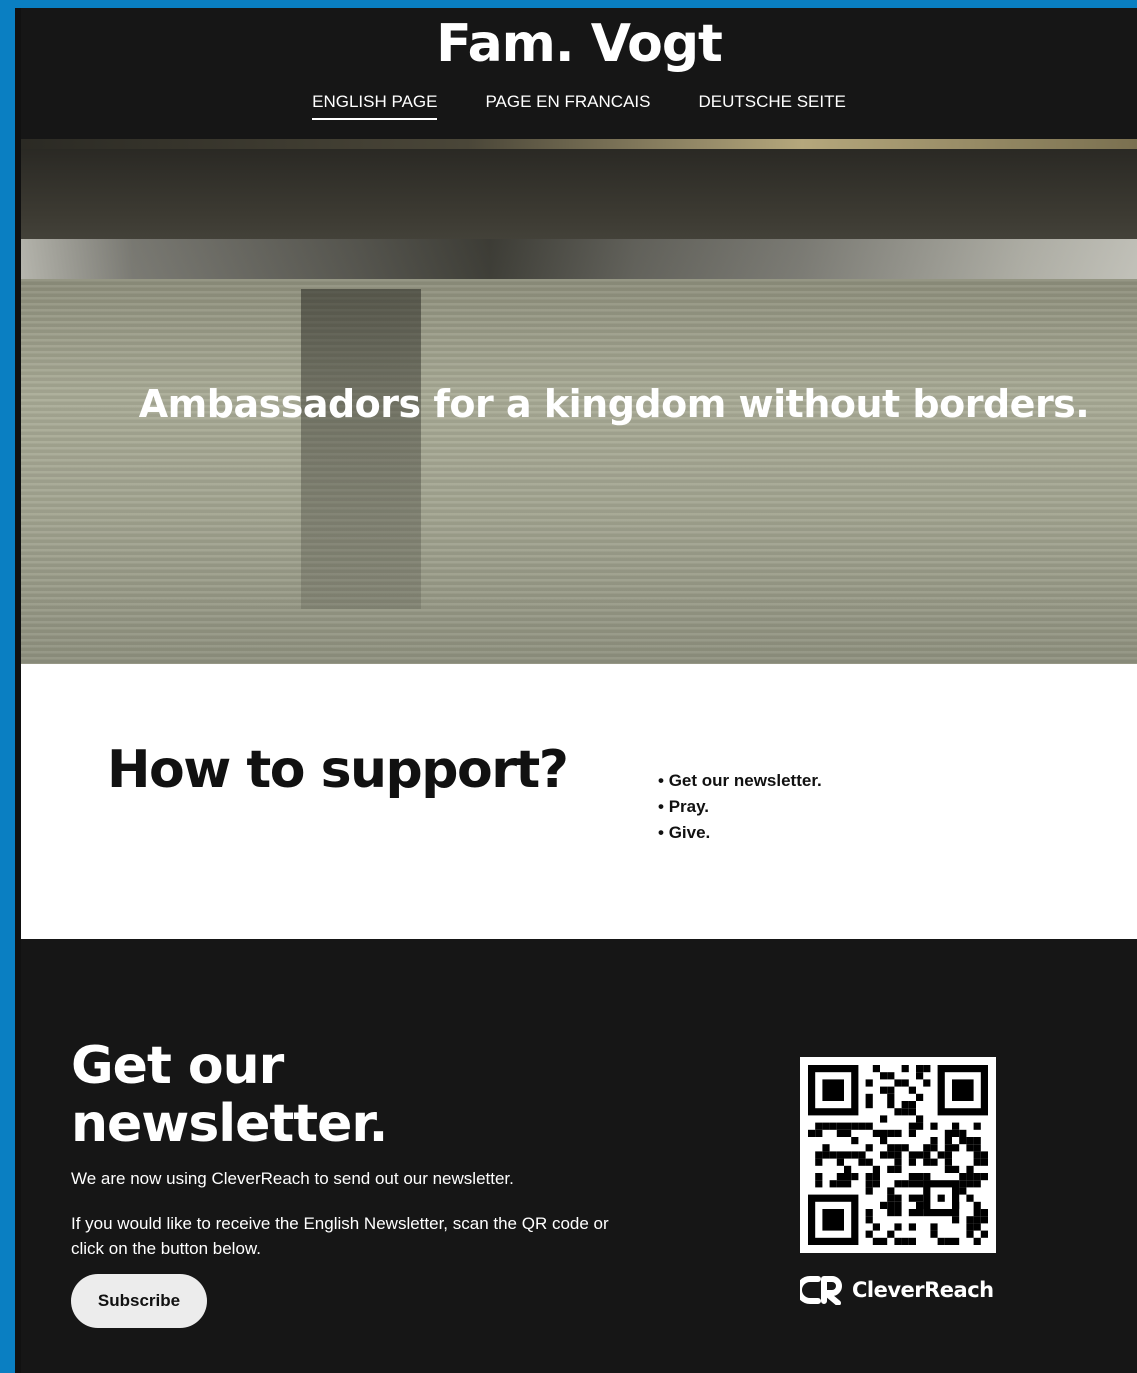 The width and height of the screenshot is (1137, 1373). I want to click on qr-code-icon, so click(898, 1155).